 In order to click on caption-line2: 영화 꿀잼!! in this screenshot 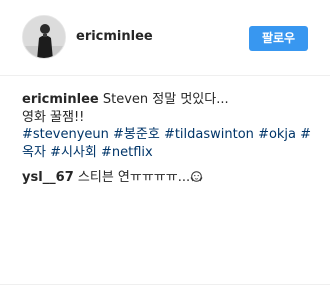, I will do `click(53, 117)`.